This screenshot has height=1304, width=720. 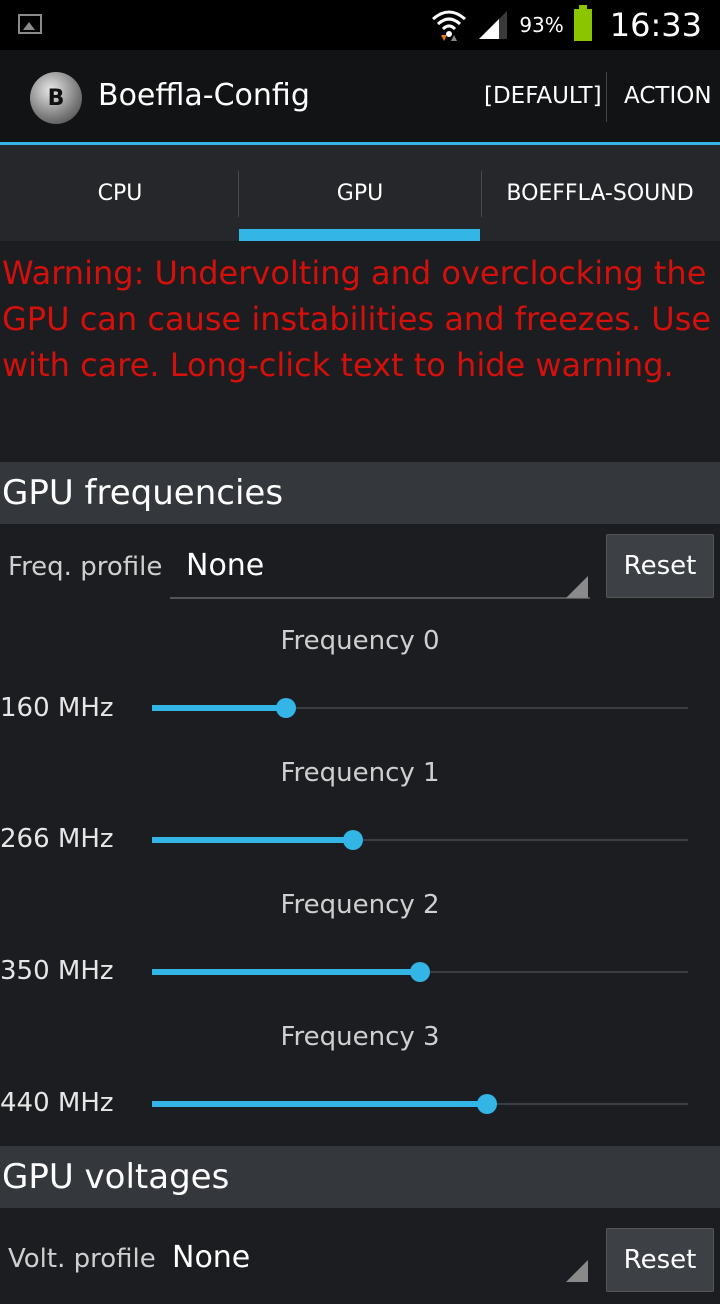 What do you see at coordinates (225, 565) in the screenshot?
I see `freq-profile-spinner: None` at bounding box center [225, 565].